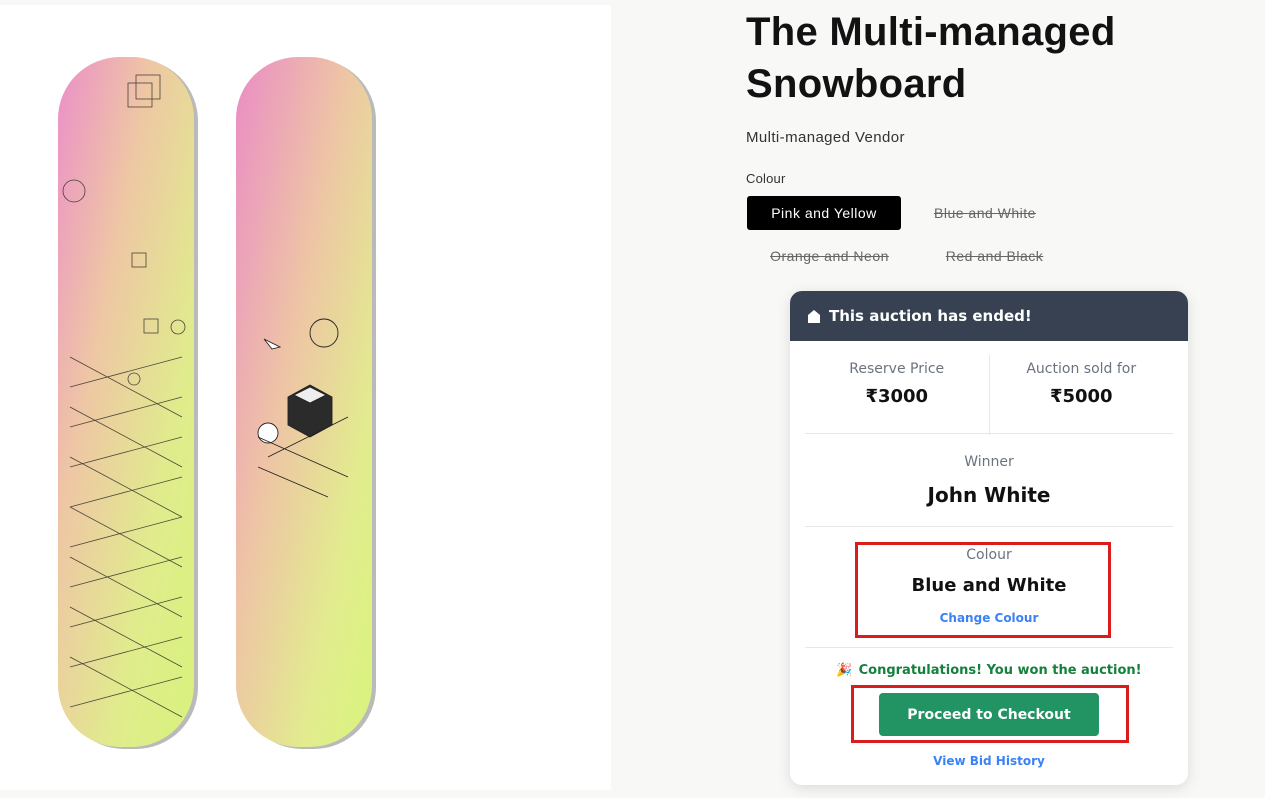 The height and width of the screenshot is (798, 1265). I want to click on snowboard-front-image, so click(306, 403).